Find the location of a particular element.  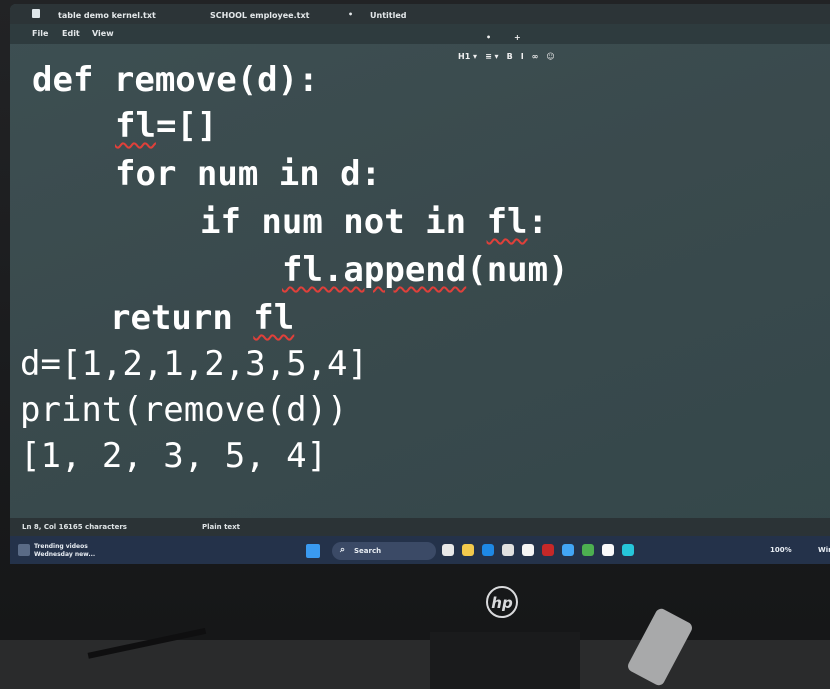

code-line: fl.append(num) is located at coordinates (425, 270).